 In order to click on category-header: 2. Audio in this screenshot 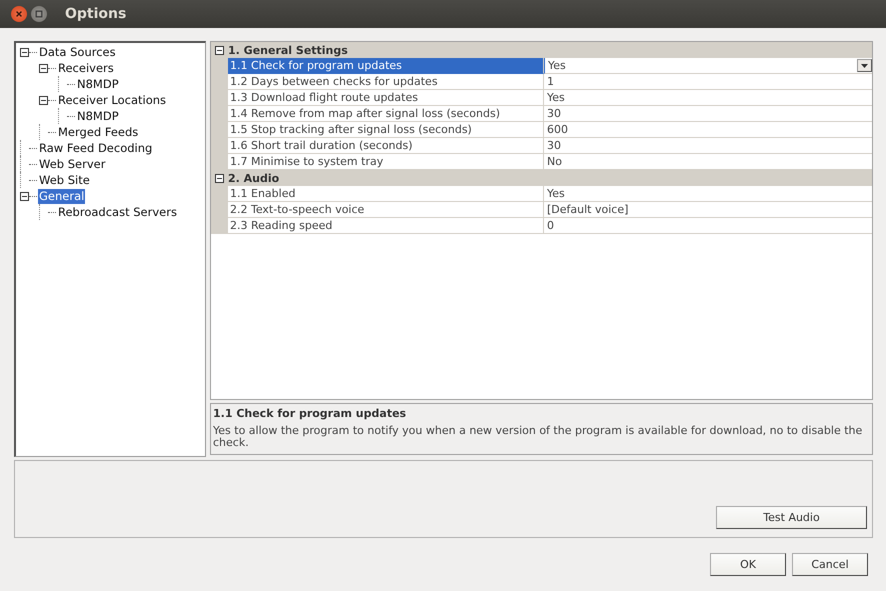, I will do `click(254, 178)`.